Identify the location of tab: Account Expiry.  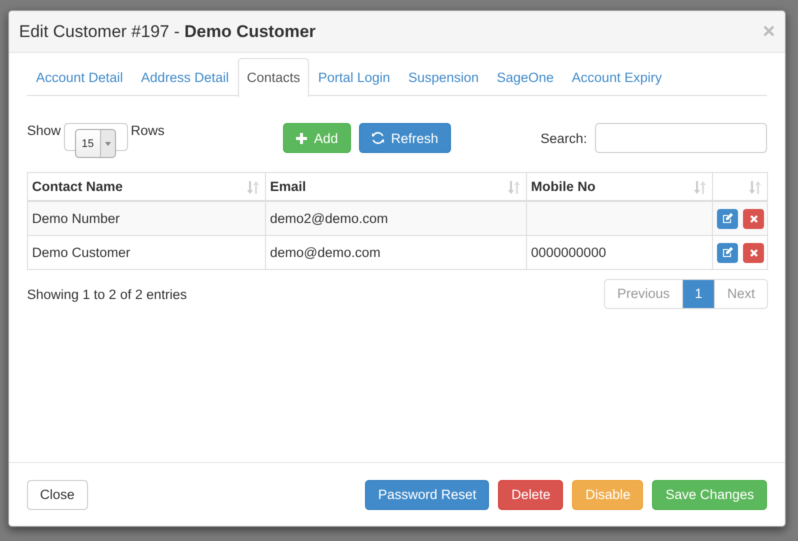
(616, 77).